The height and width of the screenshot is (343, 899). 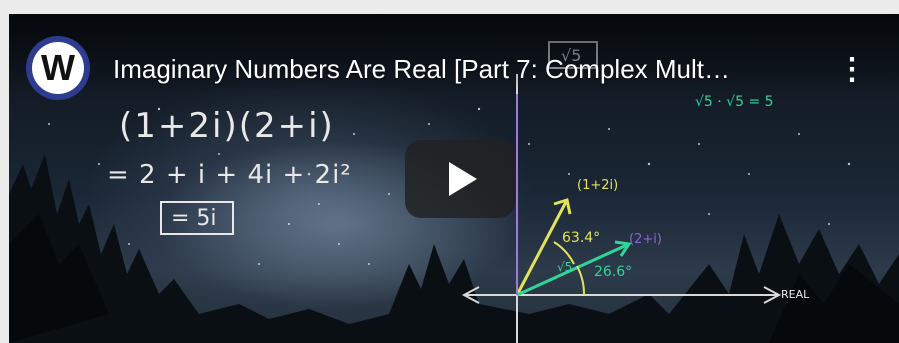 What do you see at coordinates (463, 179) in the screenshot?
I see `play-icon` at bounding box center [463, 179].